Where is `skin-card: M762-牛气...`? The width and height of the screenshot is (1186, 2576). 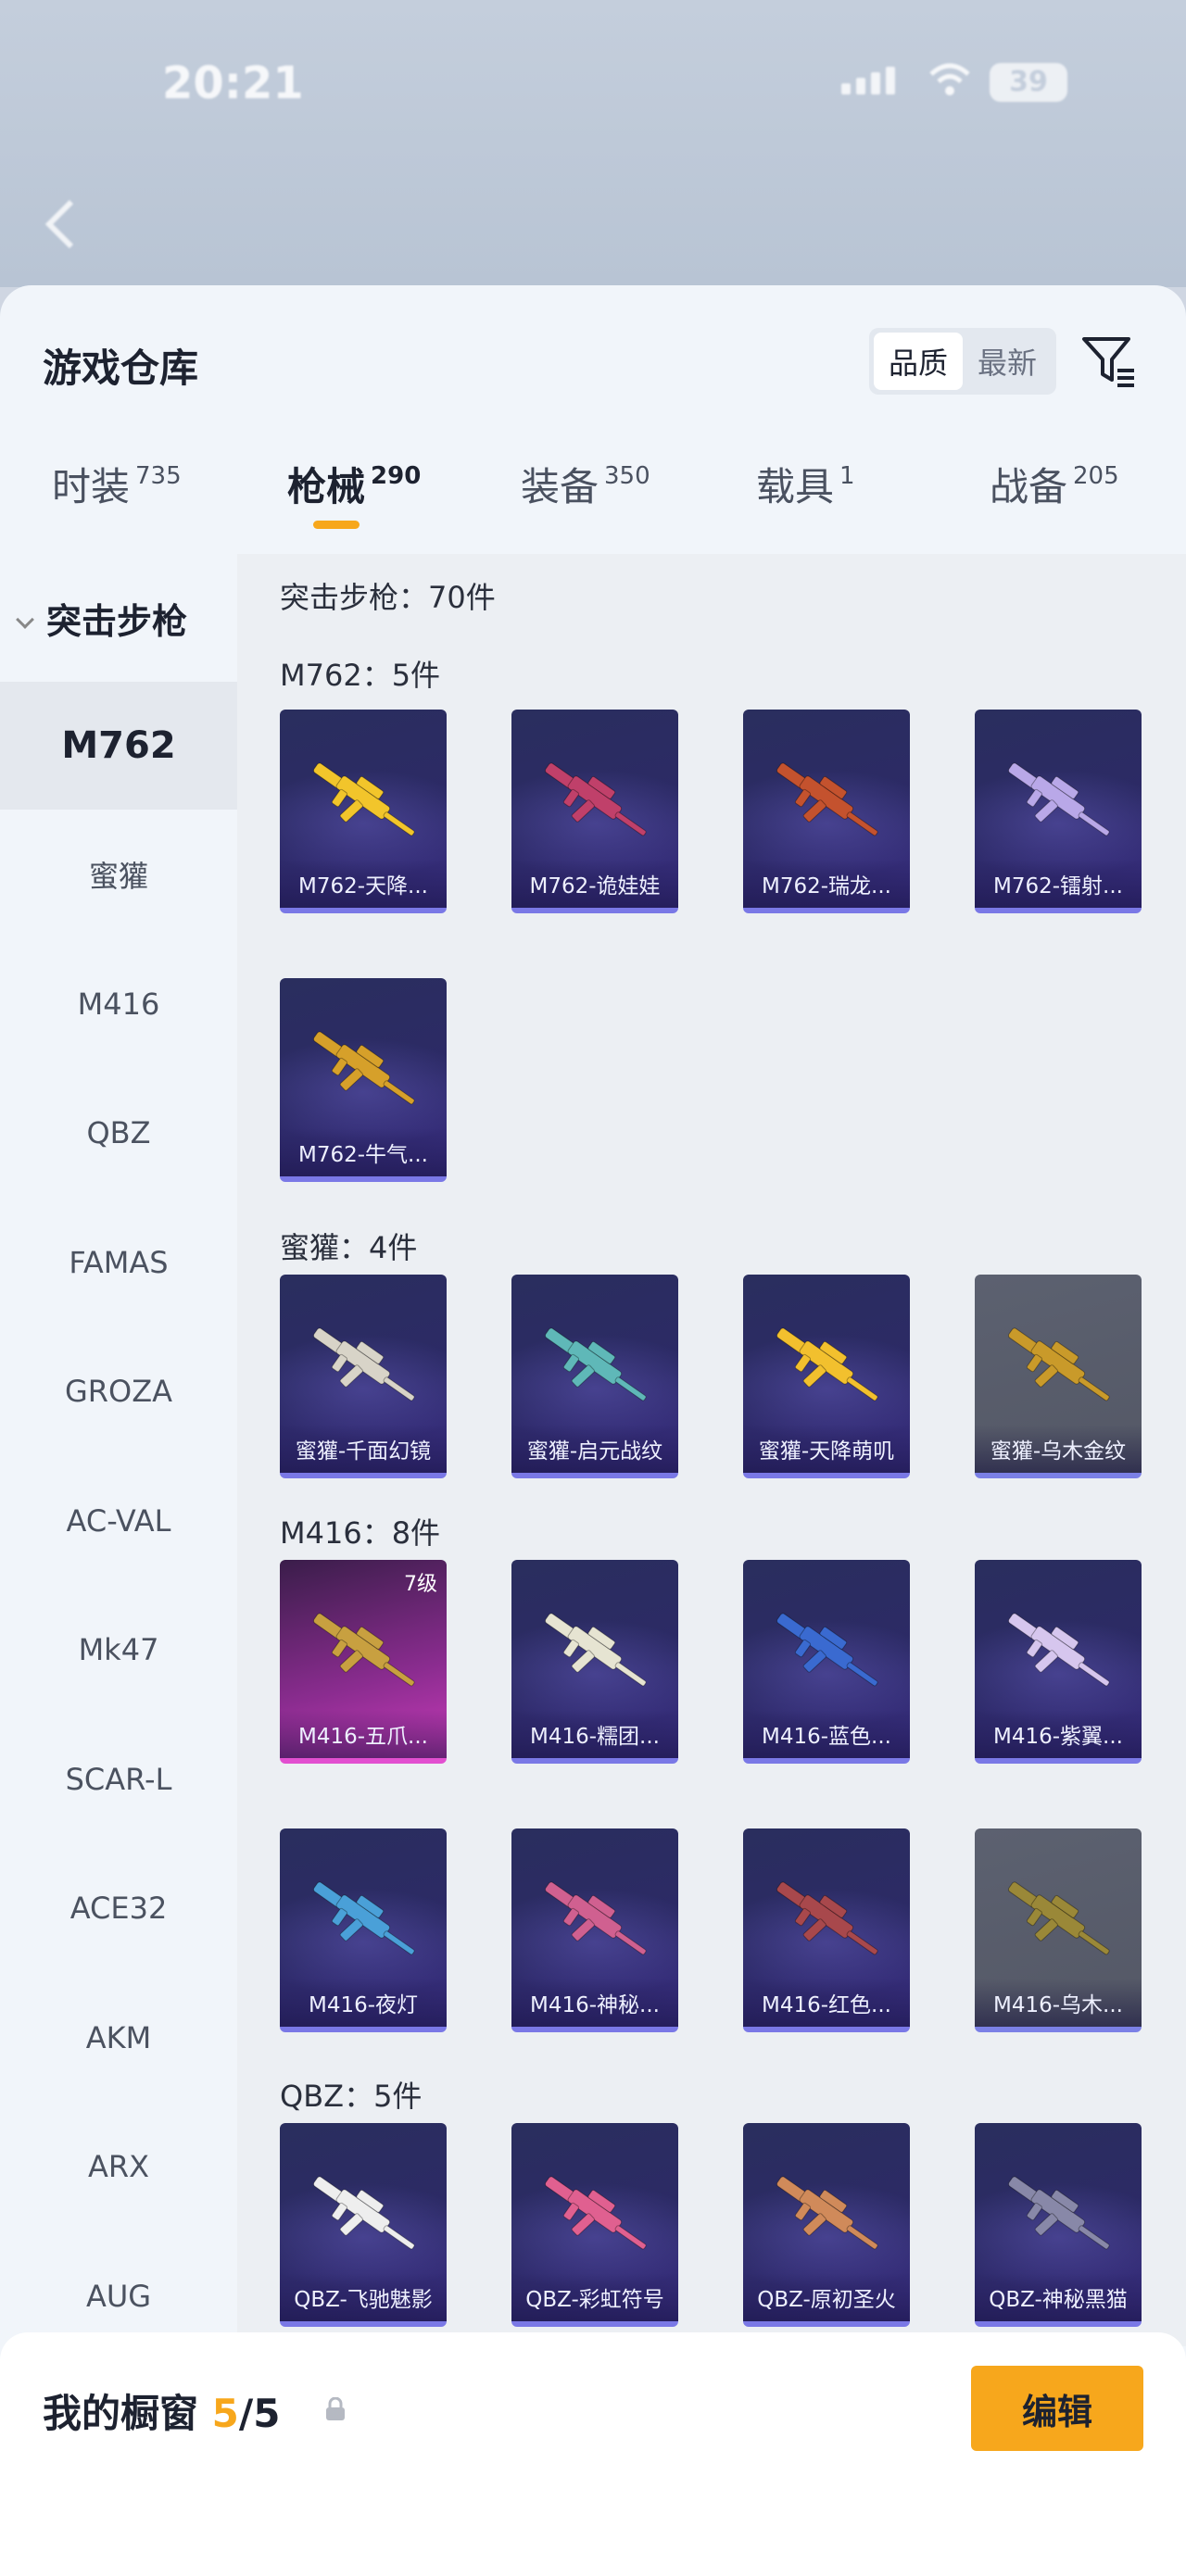
skin-card: M762-牛气... is located at coordinates (363, 1080).